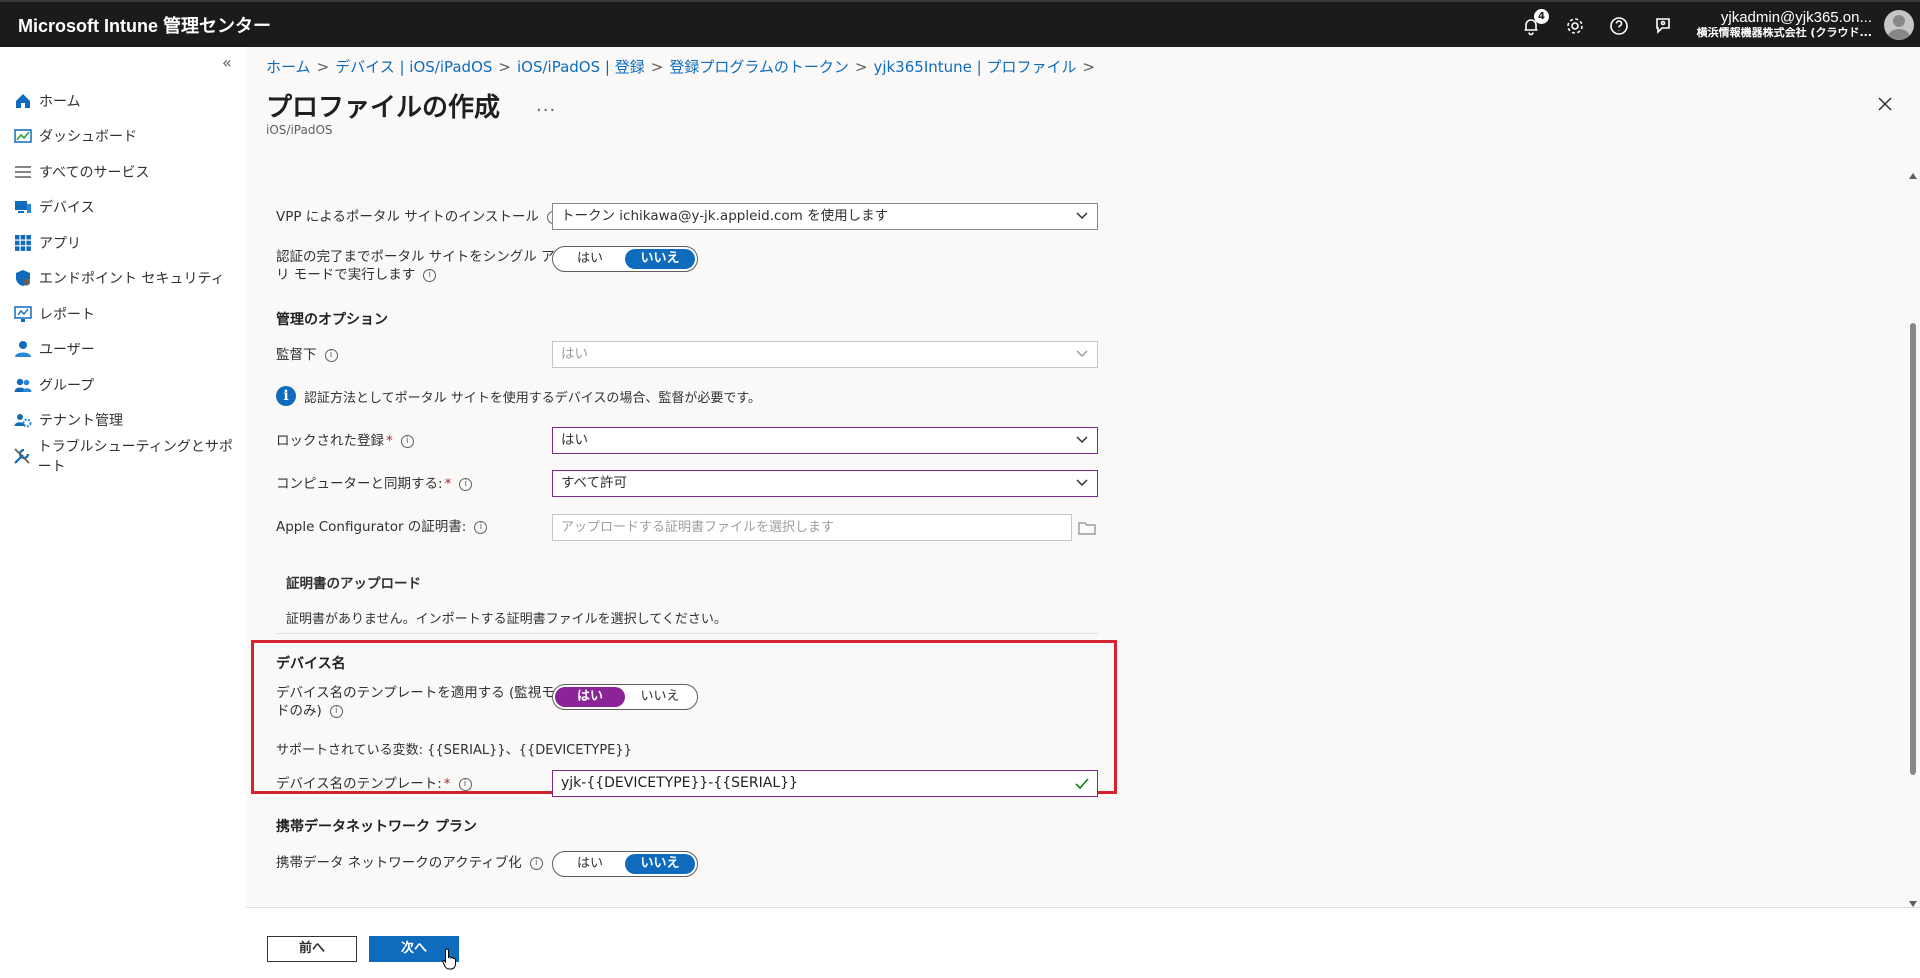 The height and width of the screenshot is (978, 1920). I want to click on previous-button: 前へ, so click(312, 949).